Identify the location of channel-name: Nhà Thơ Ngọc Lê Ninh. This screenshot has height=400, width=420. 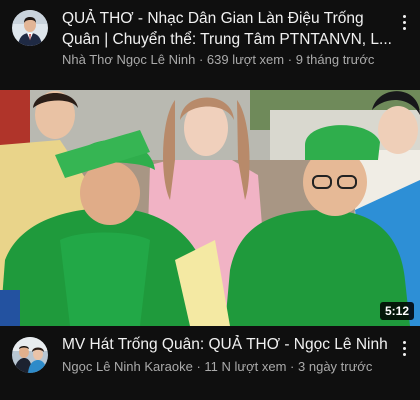
(128, 59).